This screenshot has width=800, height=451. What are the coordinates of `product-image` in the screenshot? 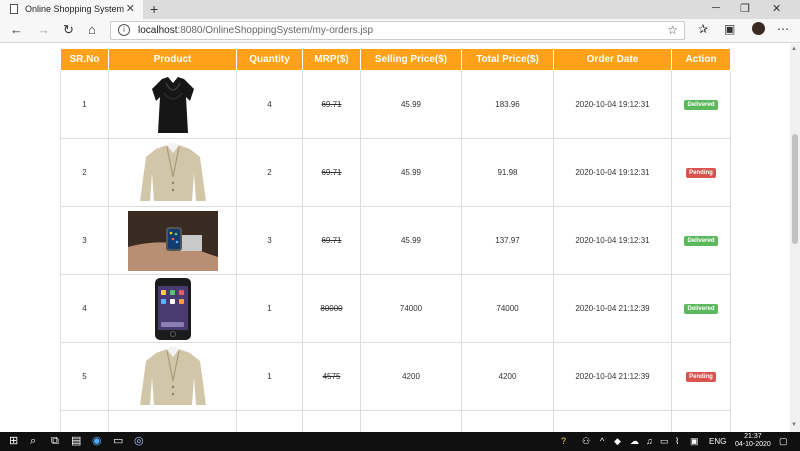 It's located at (173, 421).